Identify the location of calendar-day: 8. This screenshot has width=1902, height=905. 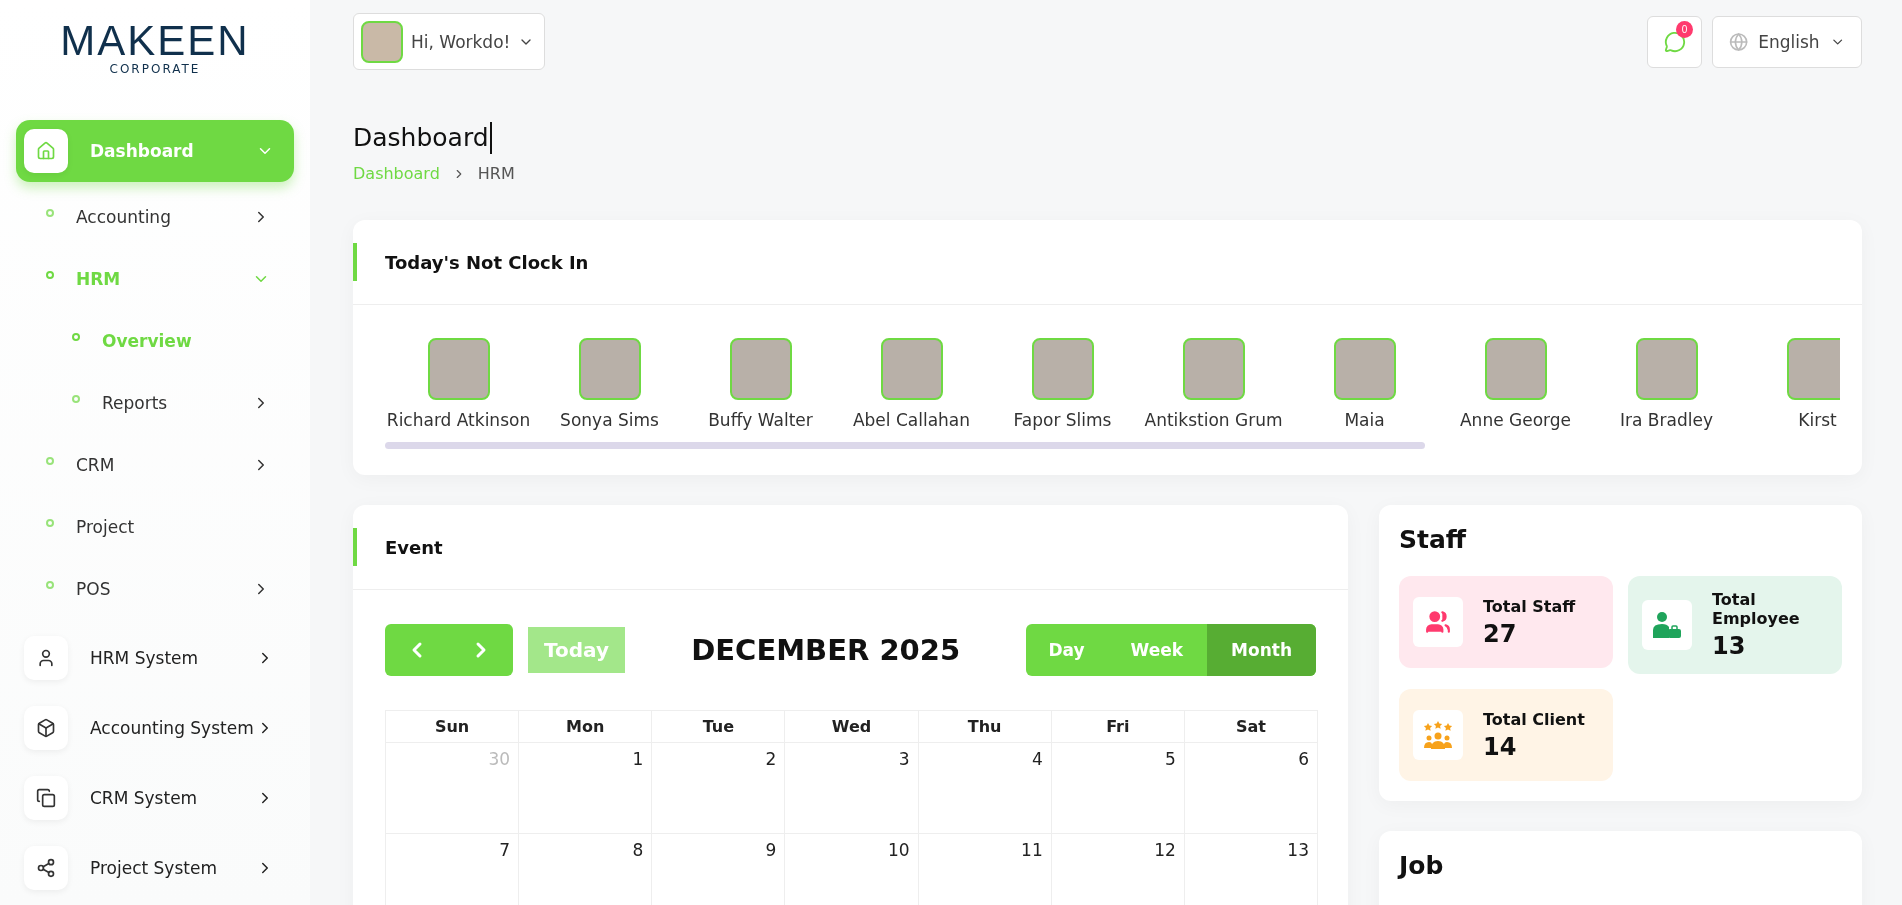
(586, 869).